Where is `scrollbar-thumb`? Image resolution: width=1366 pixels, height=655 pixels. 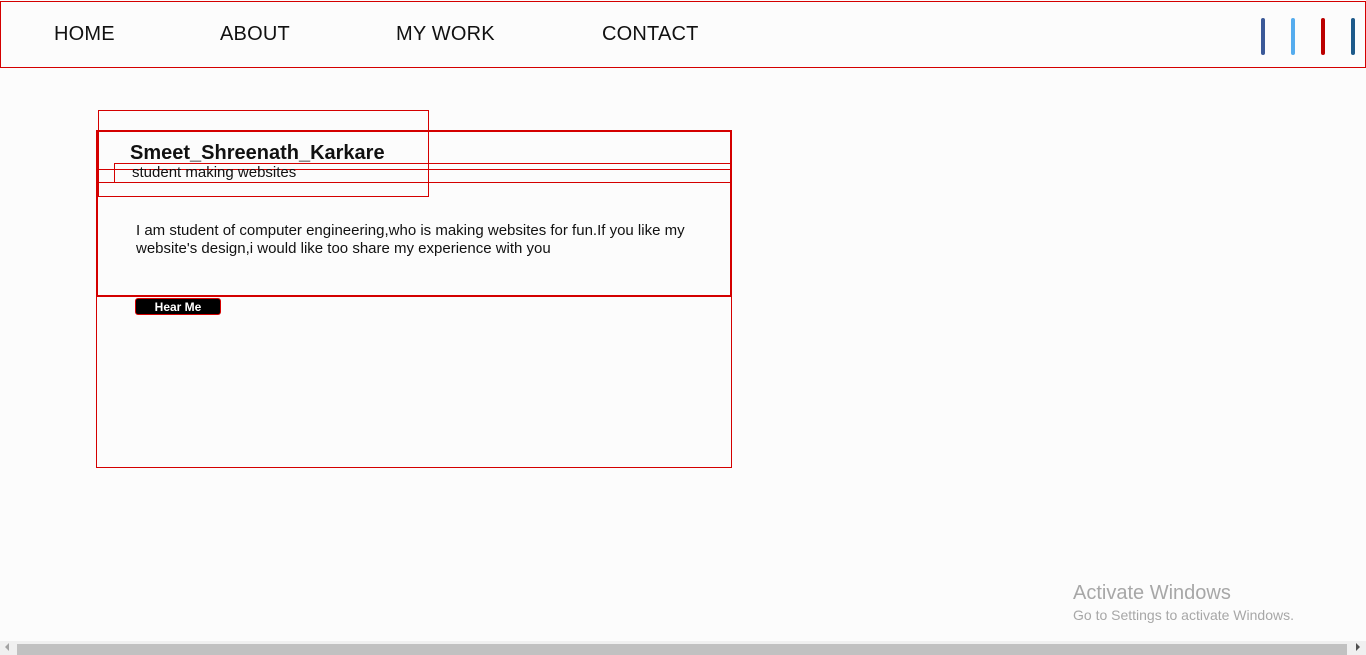
scrollbar-thumb is located at coordinates (682, 649).